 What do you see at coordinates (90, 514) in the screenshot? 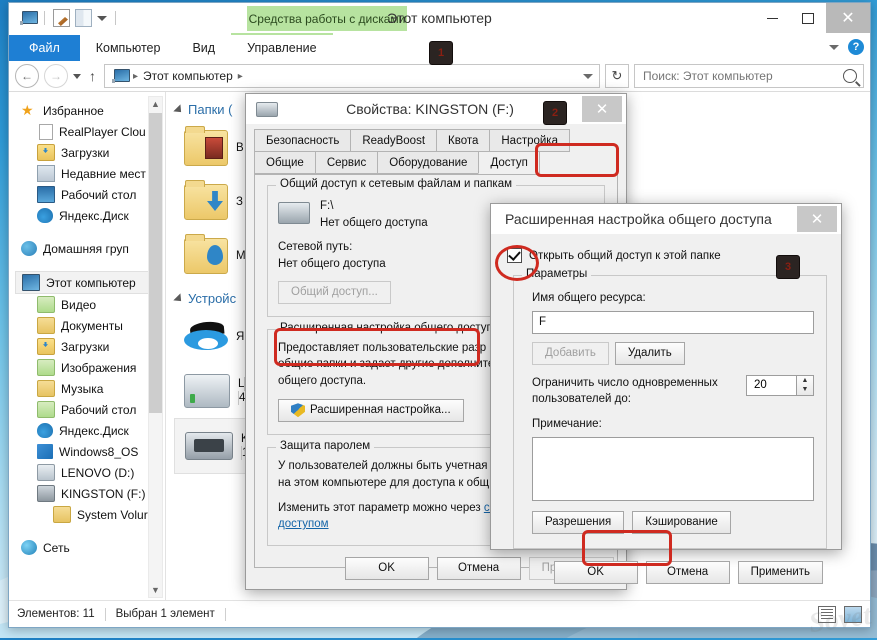
I see `sidebar-item-system-volume: System Volur` at bounding box center [90, 514].